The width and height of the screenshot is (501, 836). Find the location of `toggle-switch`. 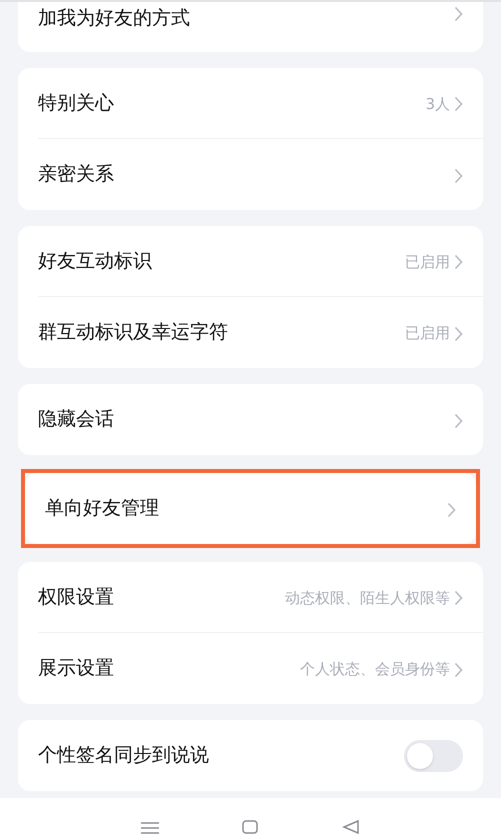

toggle-switch is located at coordinates (433, 756).